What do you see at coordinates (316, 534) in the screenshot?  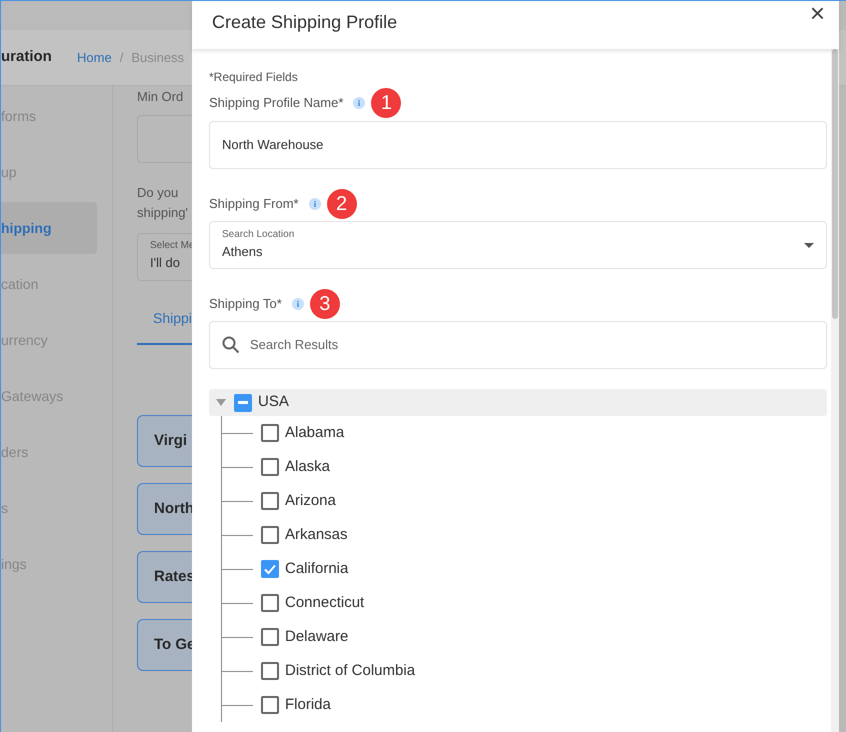 I see `tree-label: Arkansas` at bounding box center [316, 534].